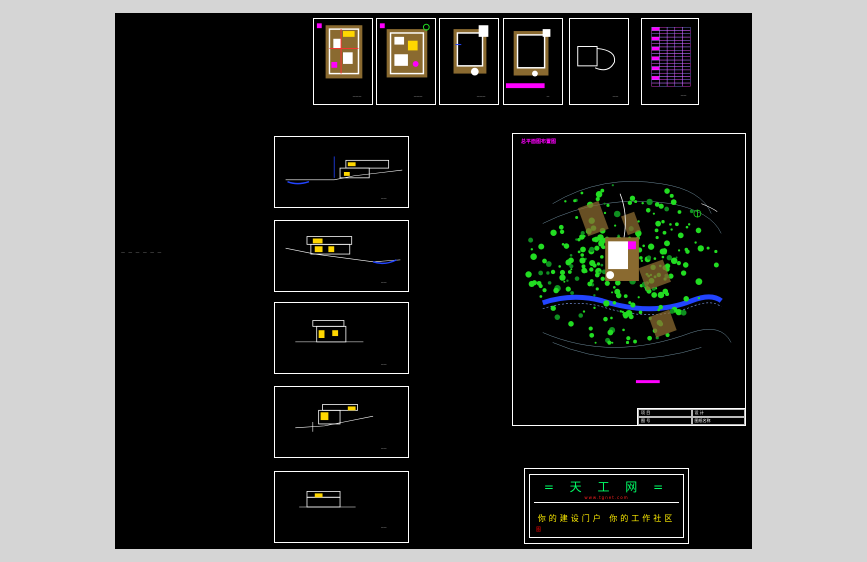 The height and width of the screenshot is (562, 867). Describe the element at coordinates (341, 343) in the screenshot. I see `elevation-3-drawing: ——` at that location.